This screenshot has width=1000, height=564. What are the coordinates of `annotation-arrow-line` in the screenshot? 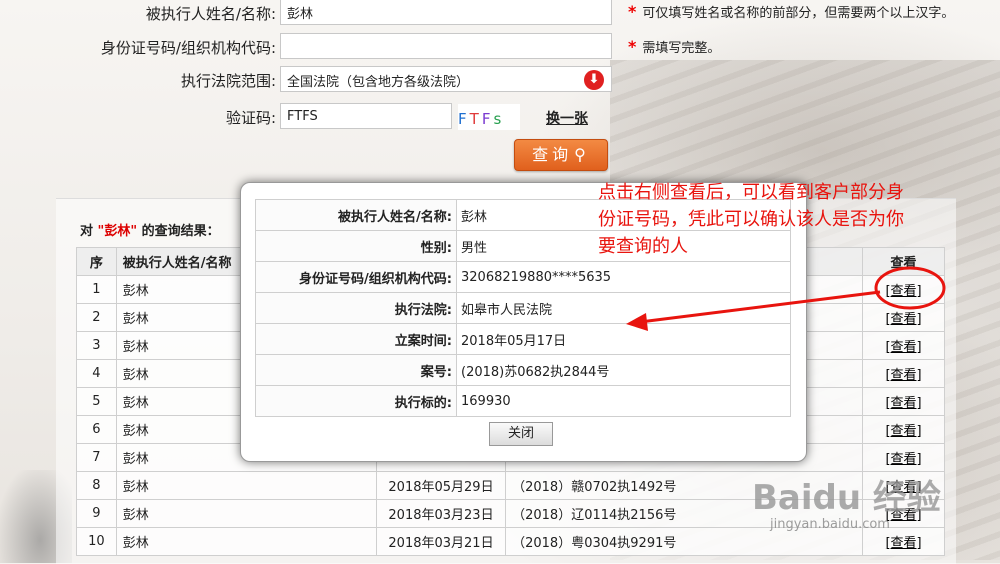 It's located at (760, 307).